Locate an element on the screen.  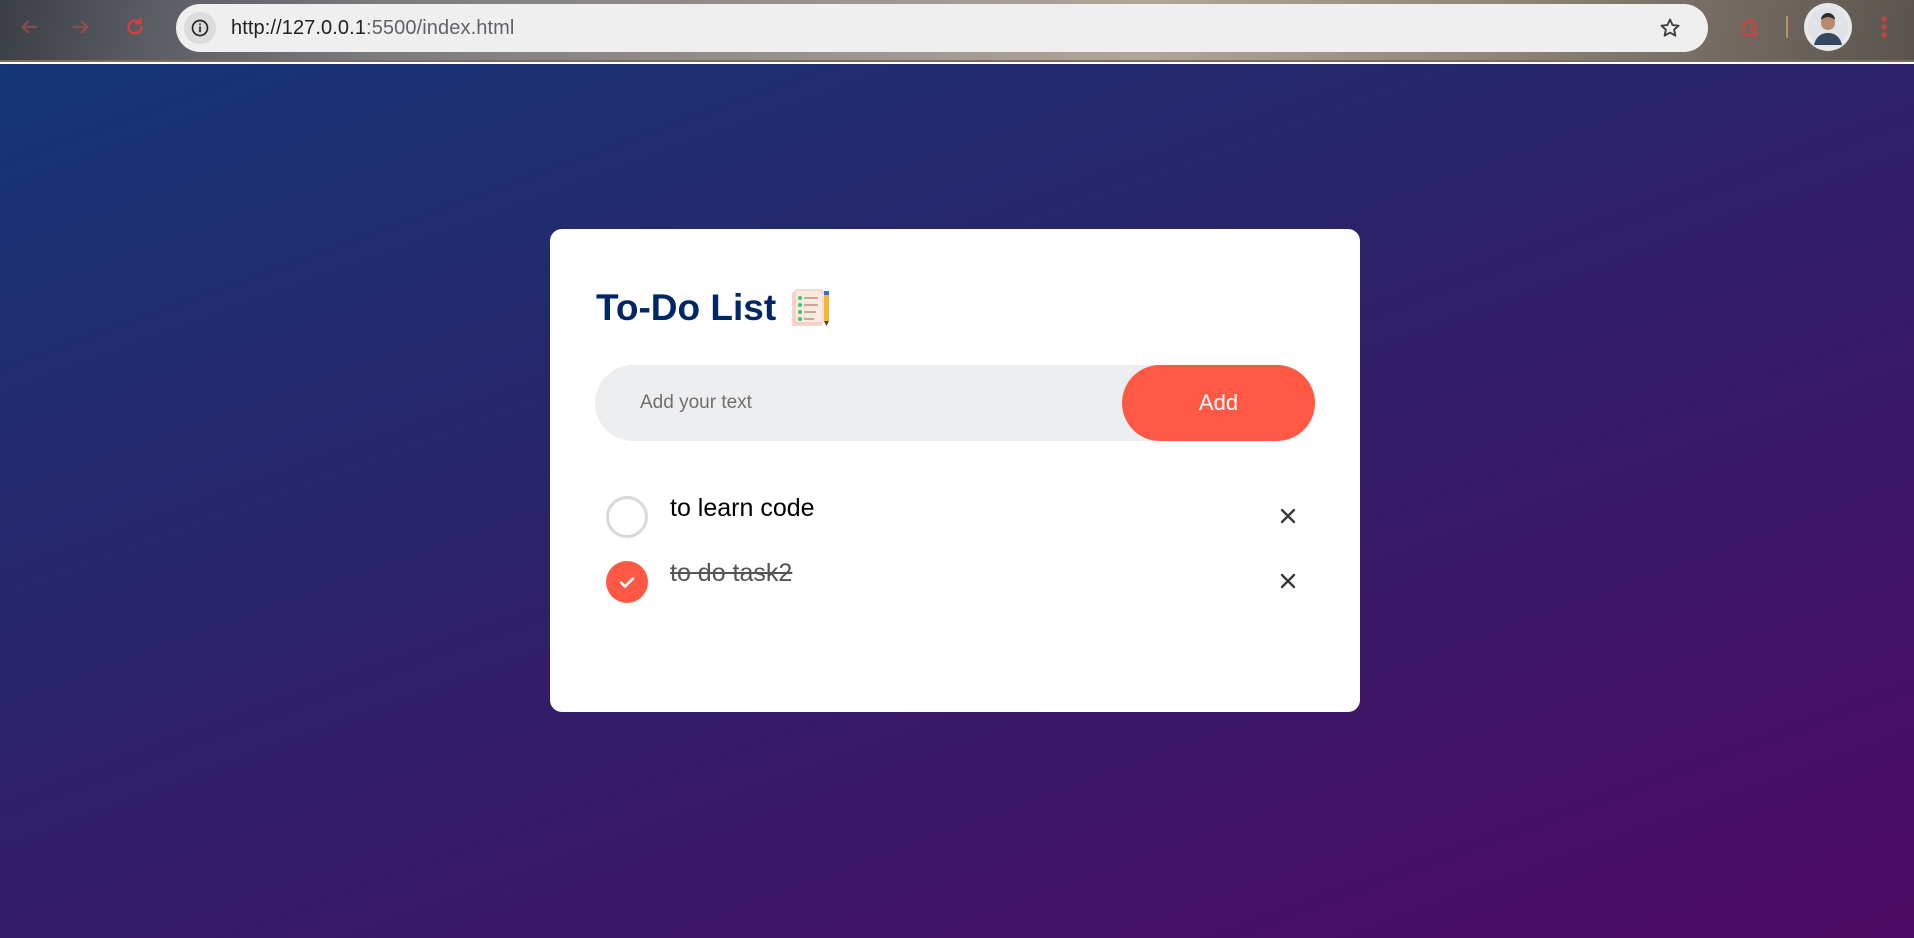
bookmark-button is located at coordinates (1670, 28).